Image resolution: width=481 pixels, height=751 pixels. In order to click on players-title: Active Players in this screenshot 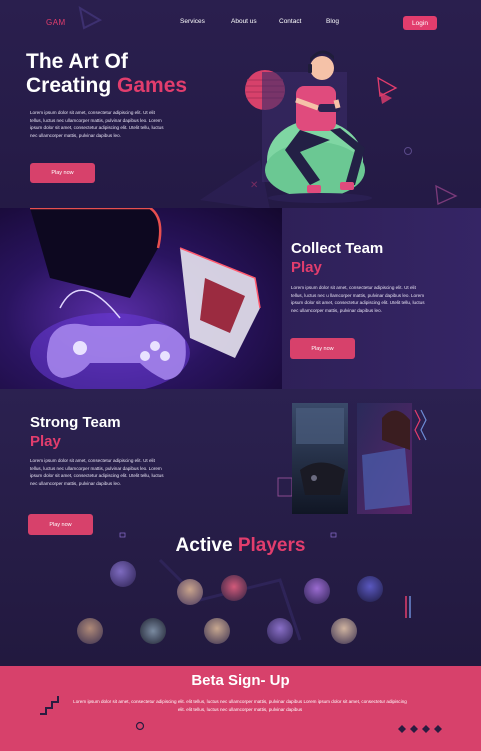, I will do `click(240, 546)`.